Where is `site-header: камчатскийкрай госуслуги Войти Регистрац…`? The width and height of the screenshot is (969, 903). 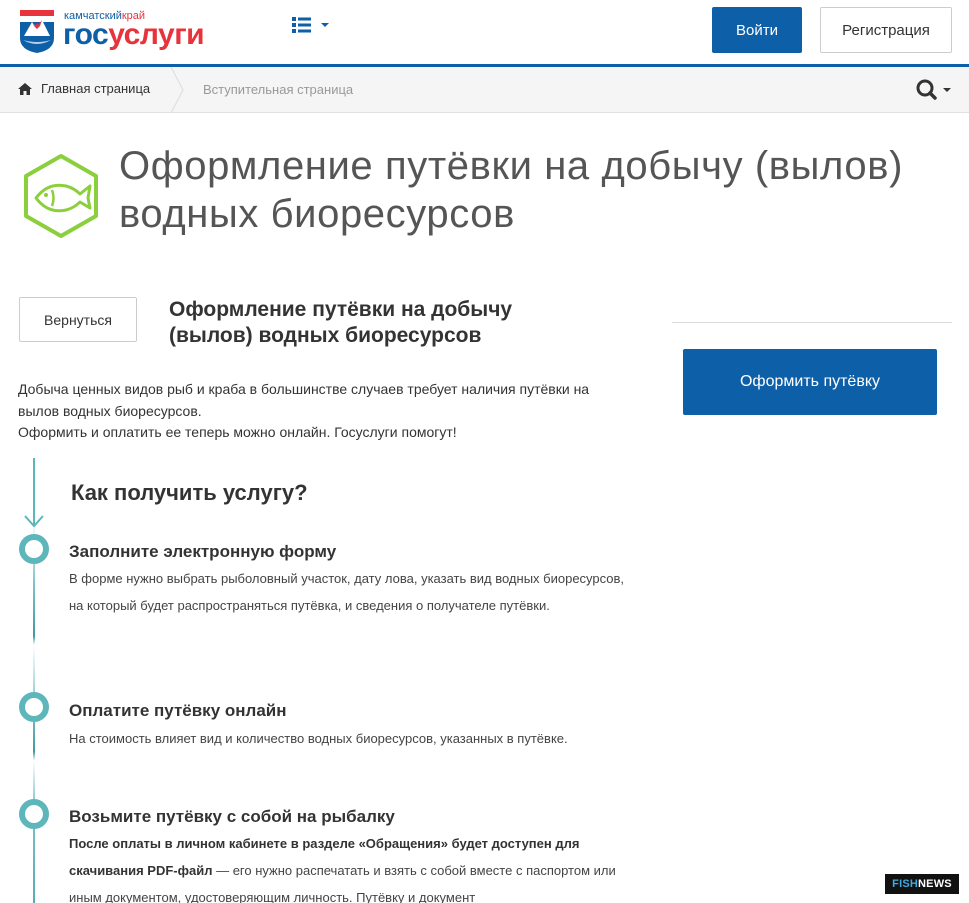 site-header: камчатскийкрай госуслуги Войти Регистрац… is located at coordinates (484, 32).